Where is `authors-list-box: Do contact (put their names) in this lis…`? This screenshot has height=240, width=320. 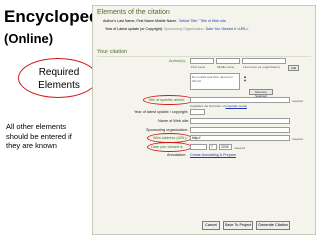
authors-list-box: Do contact (put their names) in this lis… is located at coordinates (215, 81).